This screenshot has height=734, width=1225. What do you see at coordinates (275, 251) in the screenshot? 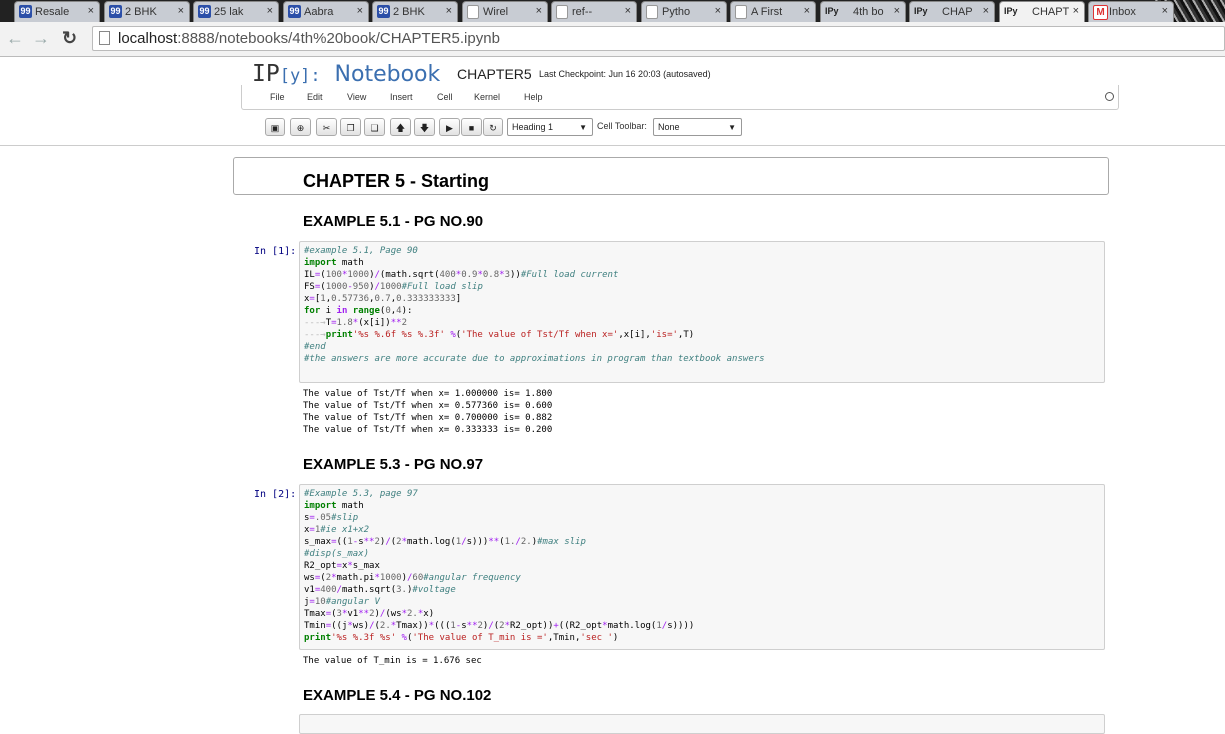
I see `input-prompt-1: In [1]:` at bounding box center [275, 251].